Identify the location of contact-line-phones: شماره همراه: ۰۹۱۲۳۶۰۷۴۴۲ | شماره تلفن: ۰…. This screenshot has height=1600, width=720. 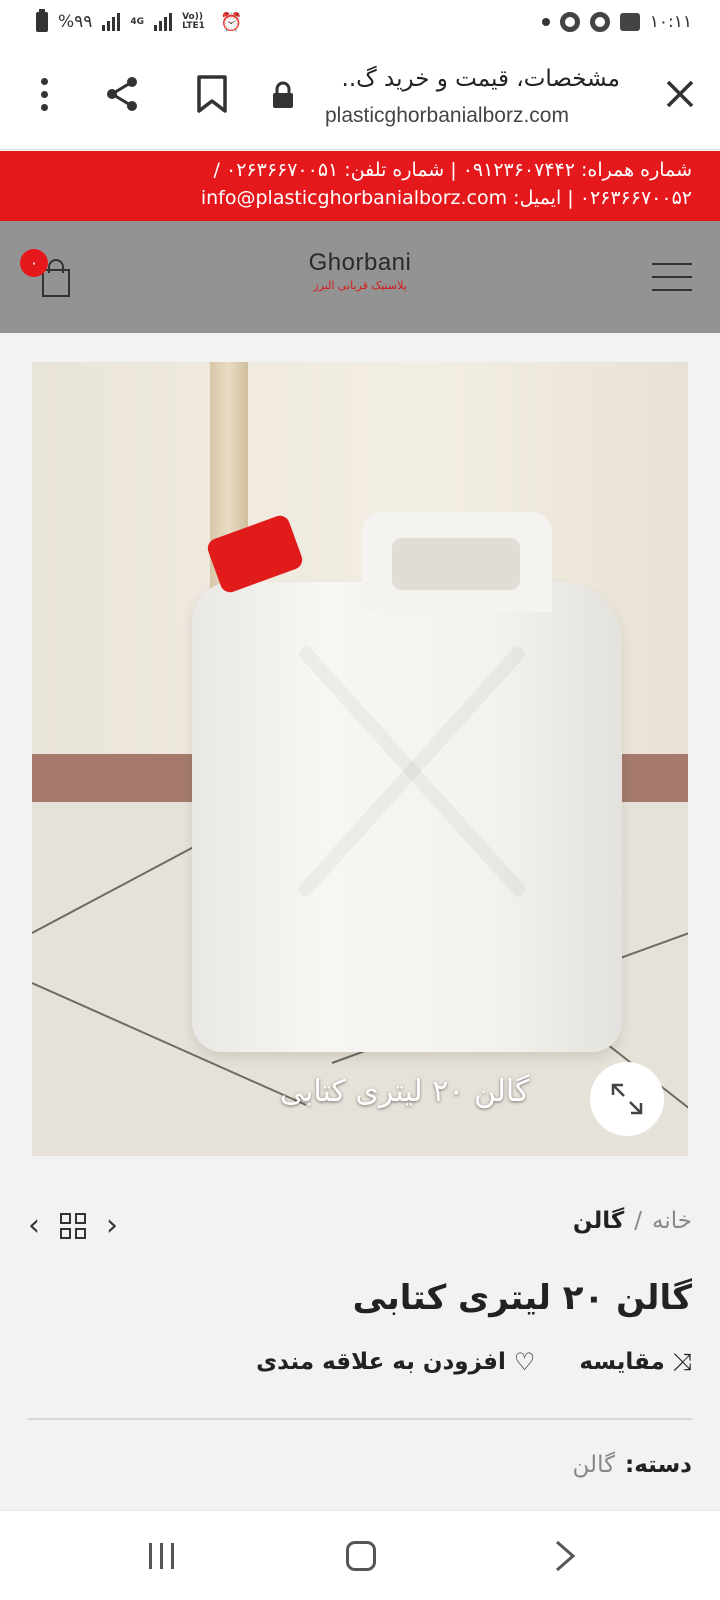
(452, 170).